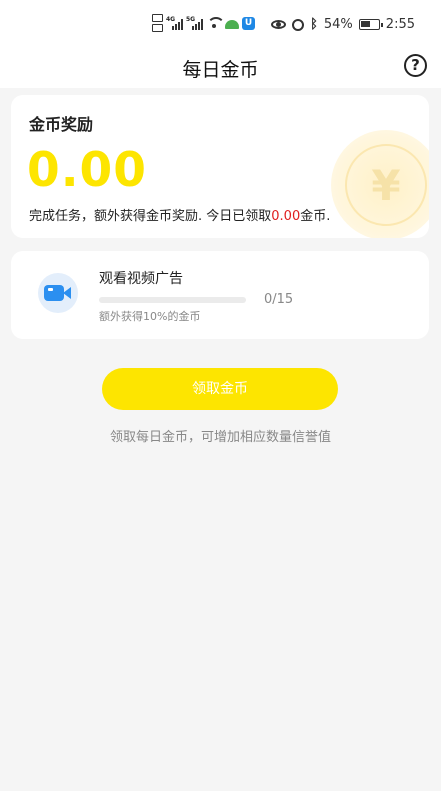 The image size is (441, 791). Describe the element at coordinates (370, 24) in the screenshot. I see `battery-icon` at that location.